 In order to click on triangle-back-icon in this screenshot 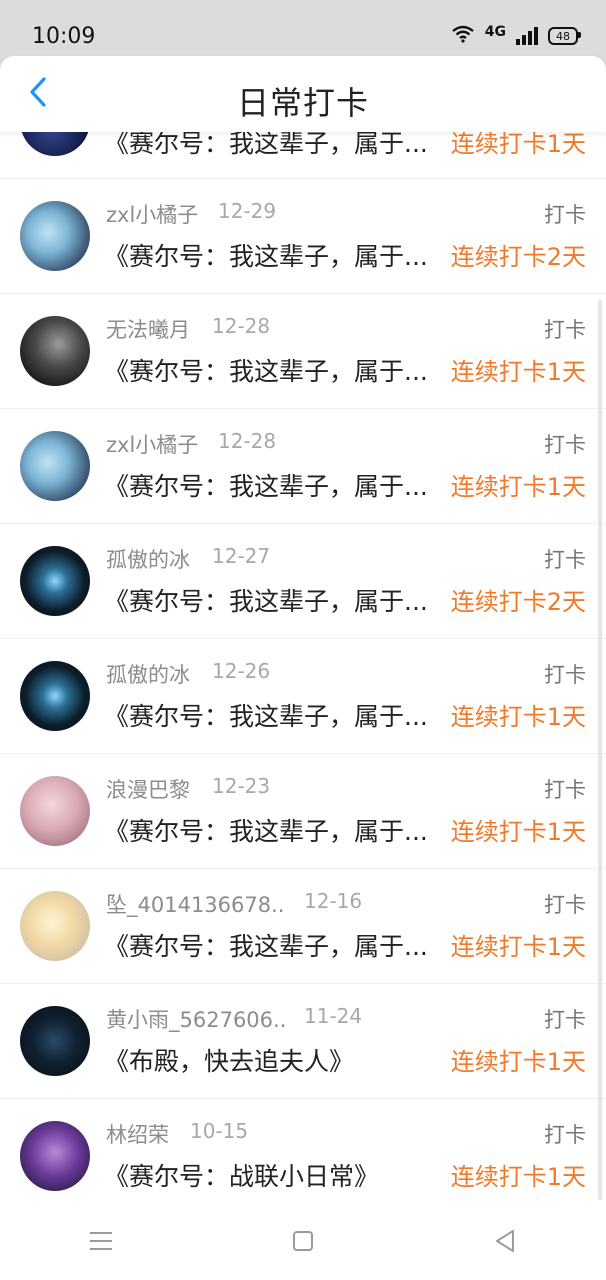, I will do `click(505, 1243)`.